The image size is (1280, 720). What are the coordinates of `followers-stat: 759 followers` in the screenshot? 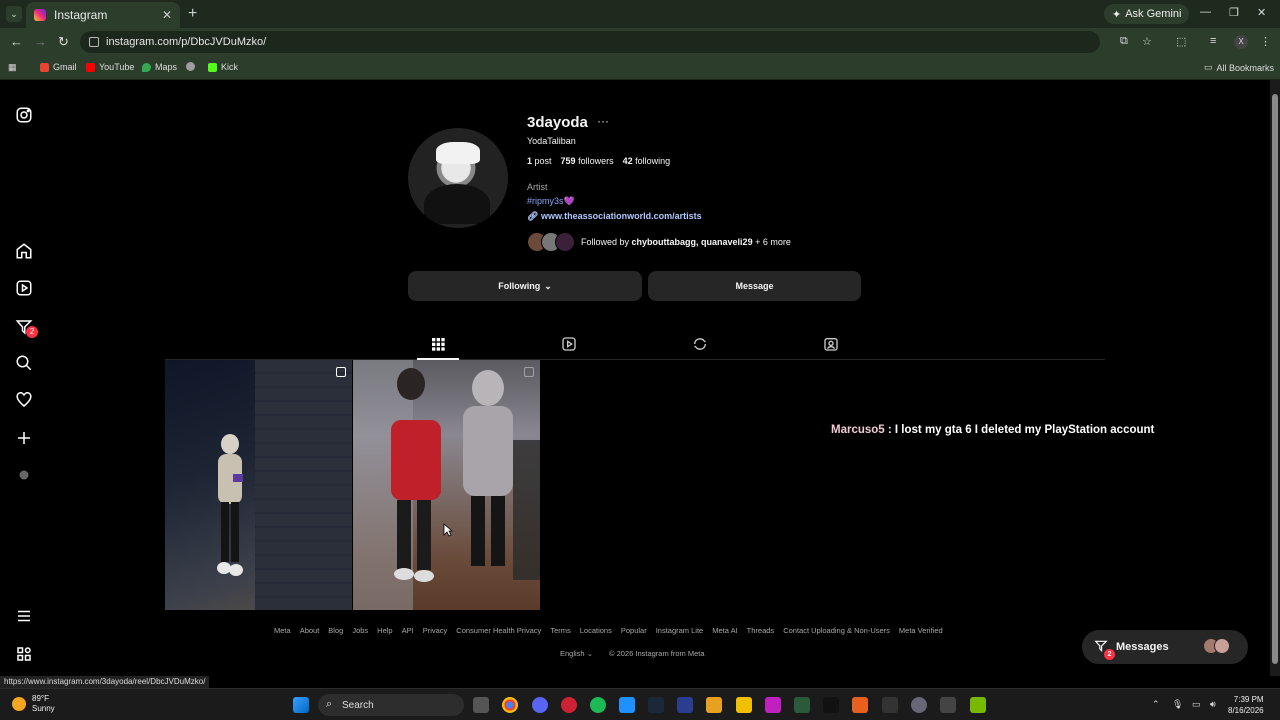 It's located at (587, 161).